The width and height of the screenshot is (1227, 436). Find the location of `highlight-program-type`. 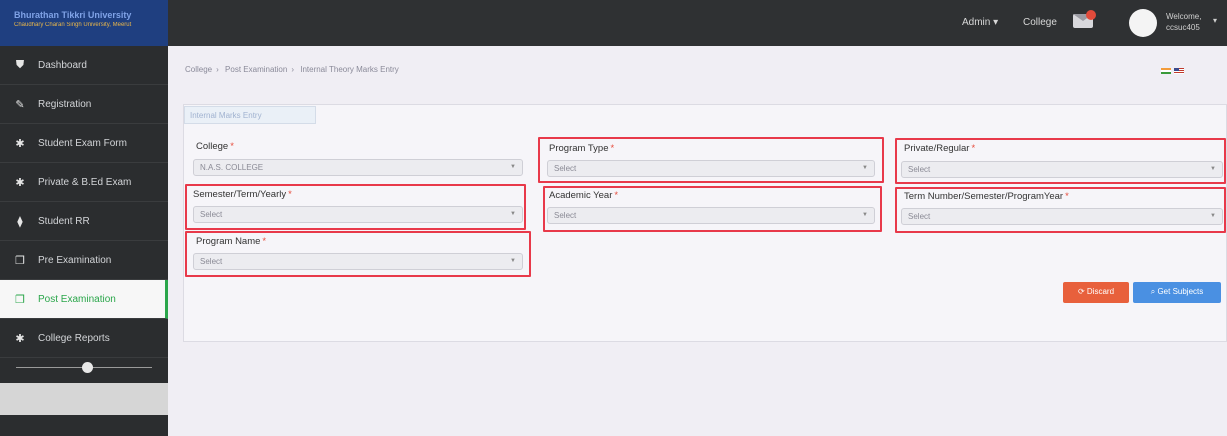

highlight-program-type is located at coordinates (711, 160).